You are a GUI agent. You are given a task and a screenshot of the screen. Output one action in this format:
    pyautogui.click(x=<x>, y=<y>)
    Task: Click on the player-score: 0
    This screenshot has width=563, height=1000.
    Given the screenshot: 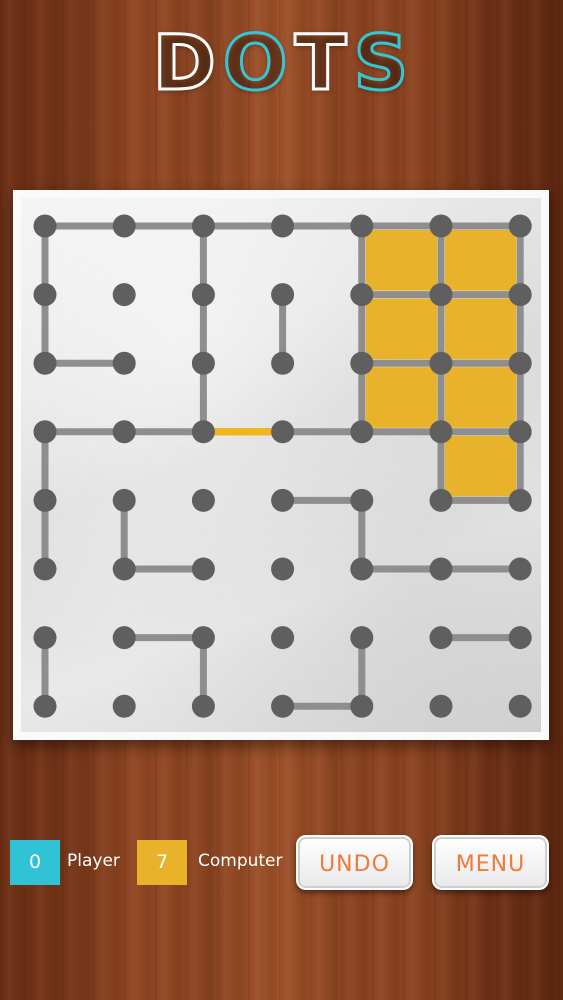 What is the action you would take?
    pyautogui.click(x=35, y=862)
    